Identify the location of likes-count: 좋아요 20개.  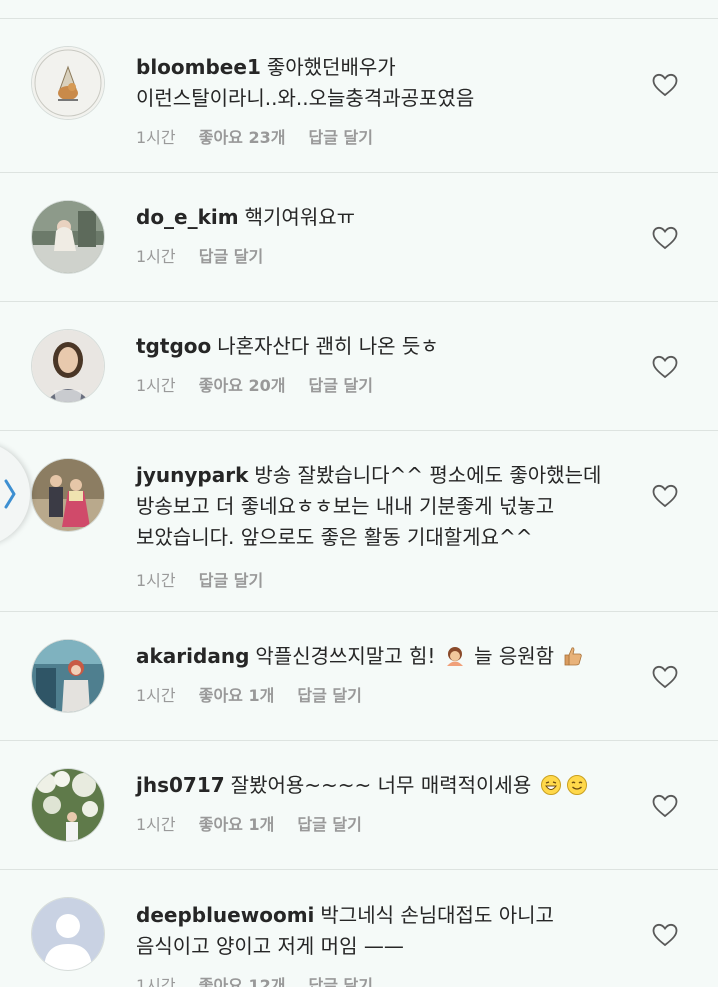
(242, 385).